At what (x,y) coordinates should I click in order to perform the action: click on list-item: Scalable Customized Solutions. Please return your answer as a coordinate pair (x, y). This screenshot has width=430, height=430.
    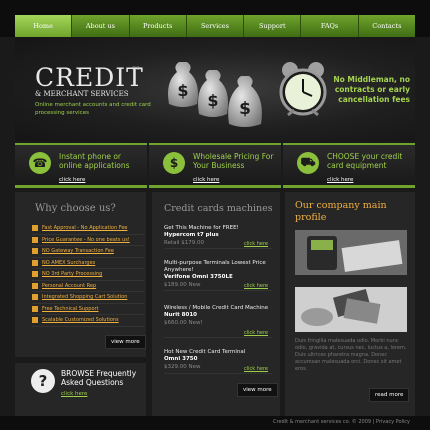
    Looking at the image, I should click on (88, 321).